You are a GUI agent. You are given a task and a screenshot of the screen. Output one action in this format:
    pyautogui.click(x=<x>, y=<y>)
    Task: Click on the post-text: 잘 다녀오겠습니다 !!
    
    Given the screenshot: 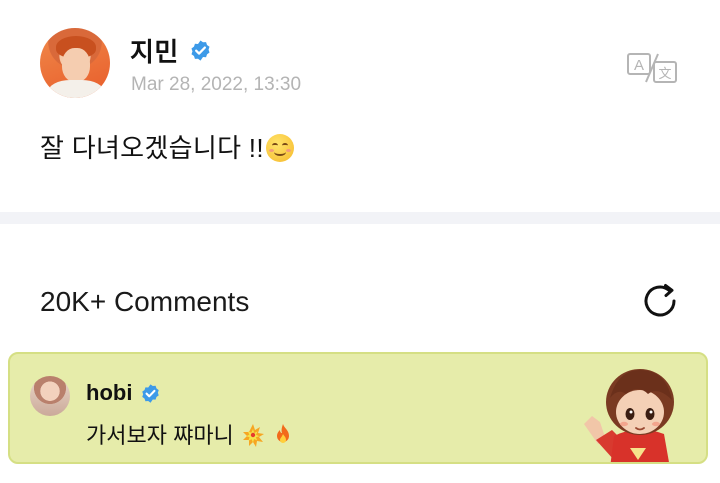 What is the action you would take?
    pyautogui.click(x=167, y=146)
    